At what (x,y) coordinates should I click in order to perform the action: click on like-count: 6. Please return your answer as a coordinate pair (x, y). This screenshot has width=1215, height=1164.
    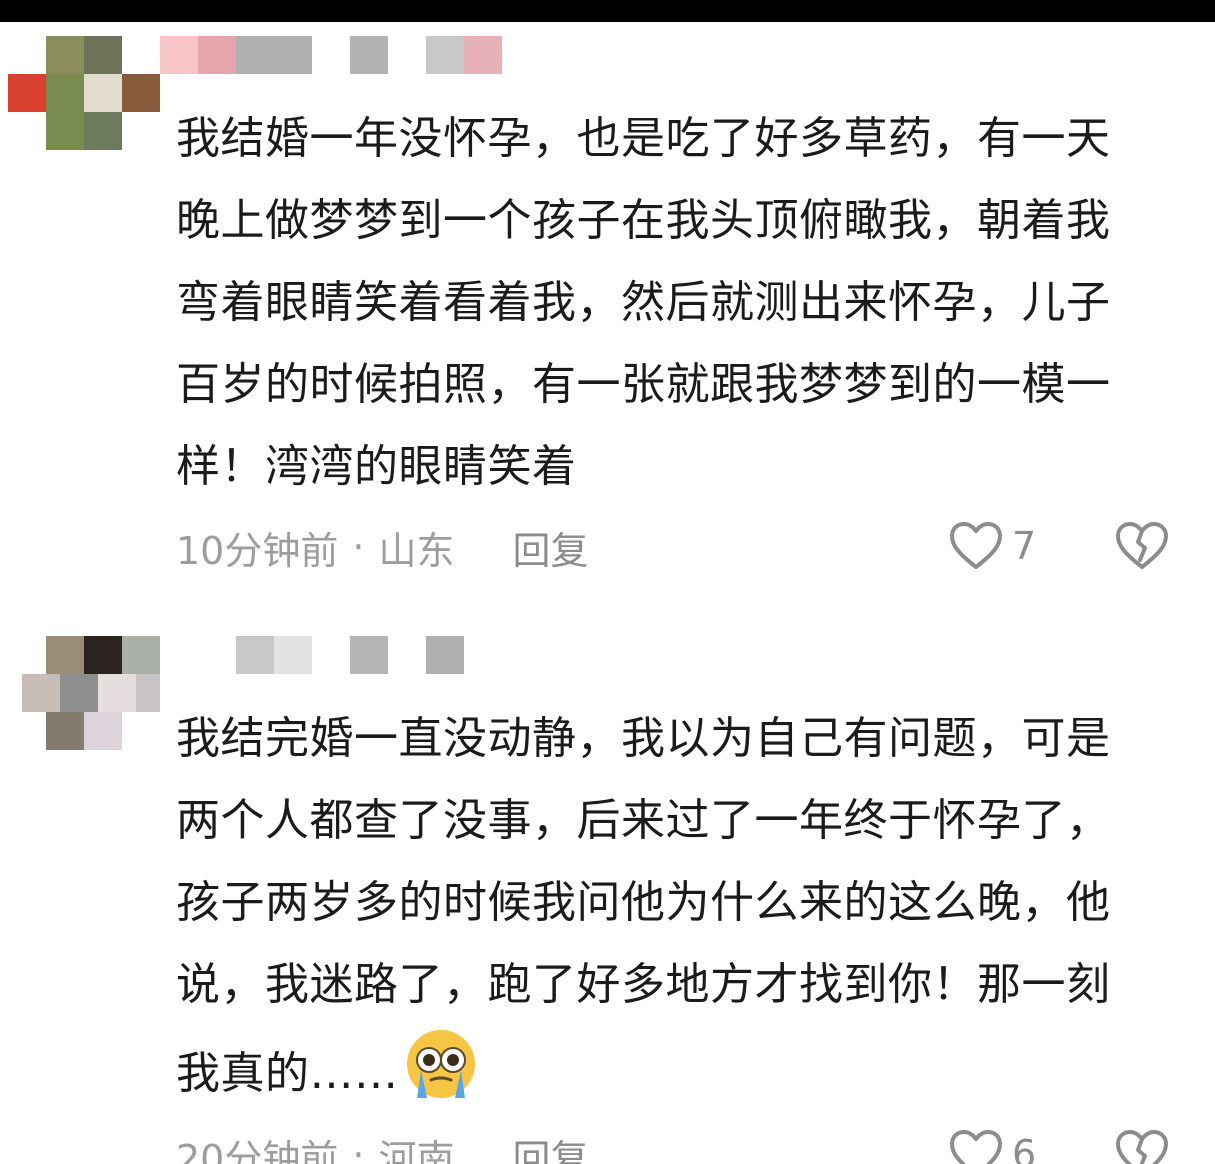
    Looking at the image, I should click on (1024, 1148).